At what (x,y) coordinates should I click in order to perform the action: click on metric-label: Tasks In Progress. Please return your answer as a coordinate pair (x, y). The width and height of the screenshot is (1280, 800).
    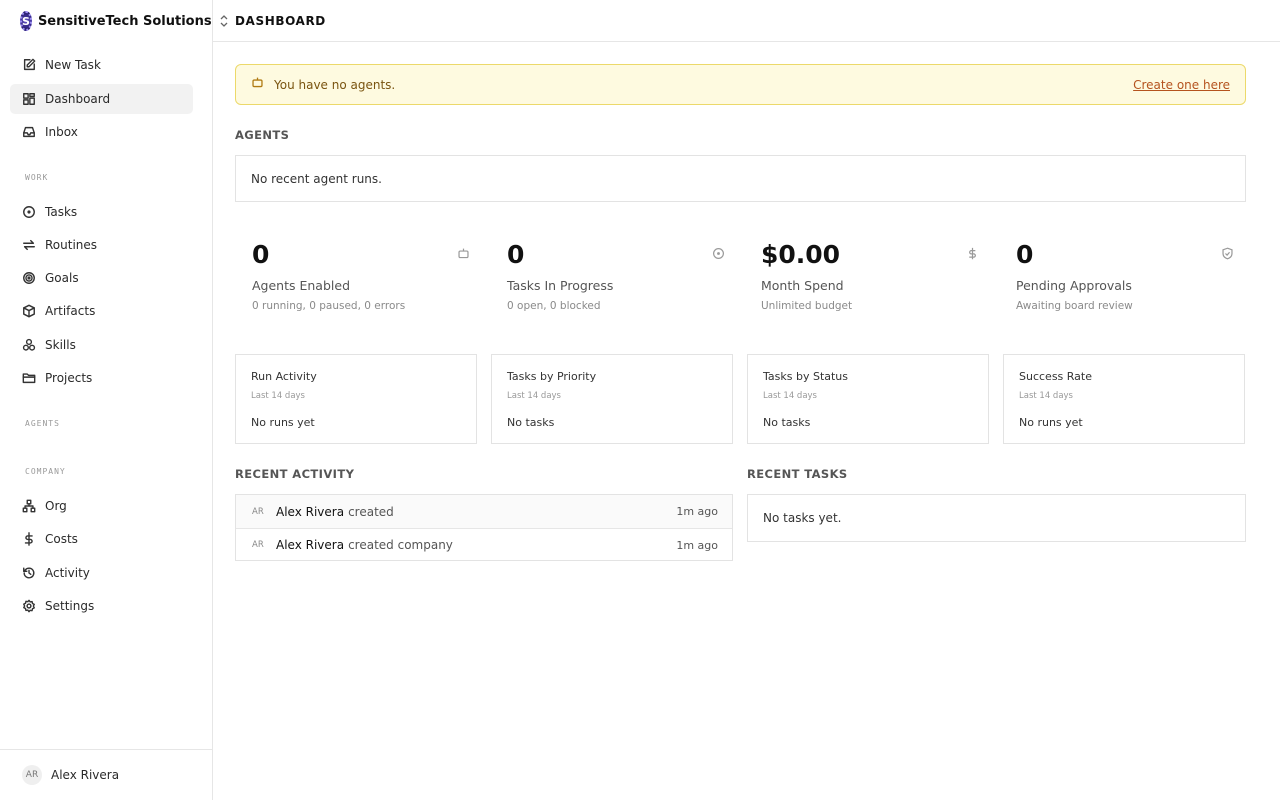
    Looking at the image, I should click on (560, 285).